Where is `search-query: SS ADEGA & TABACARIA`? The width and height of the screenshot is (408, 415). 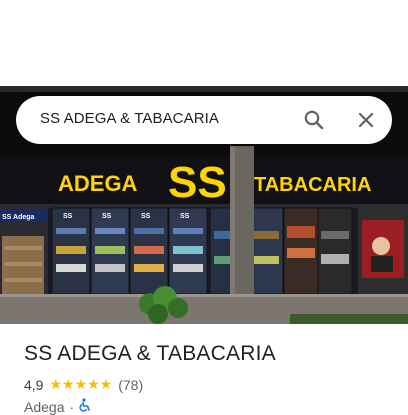 search-query: SS ADEGA & TABACARIA is located at coordinates (129, 118).